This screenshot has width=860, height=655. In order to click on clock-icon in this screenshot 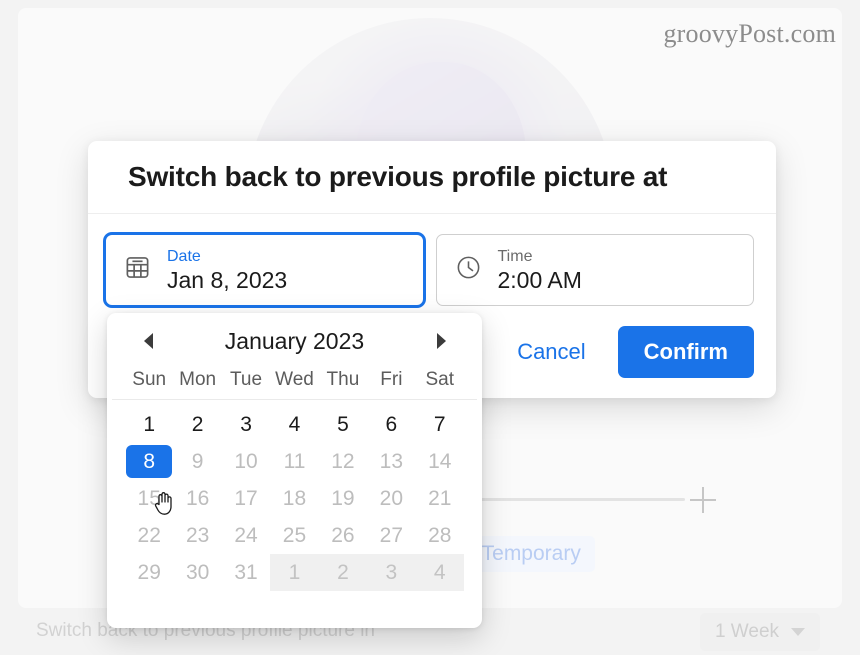, I will do `click(468, 270)`.